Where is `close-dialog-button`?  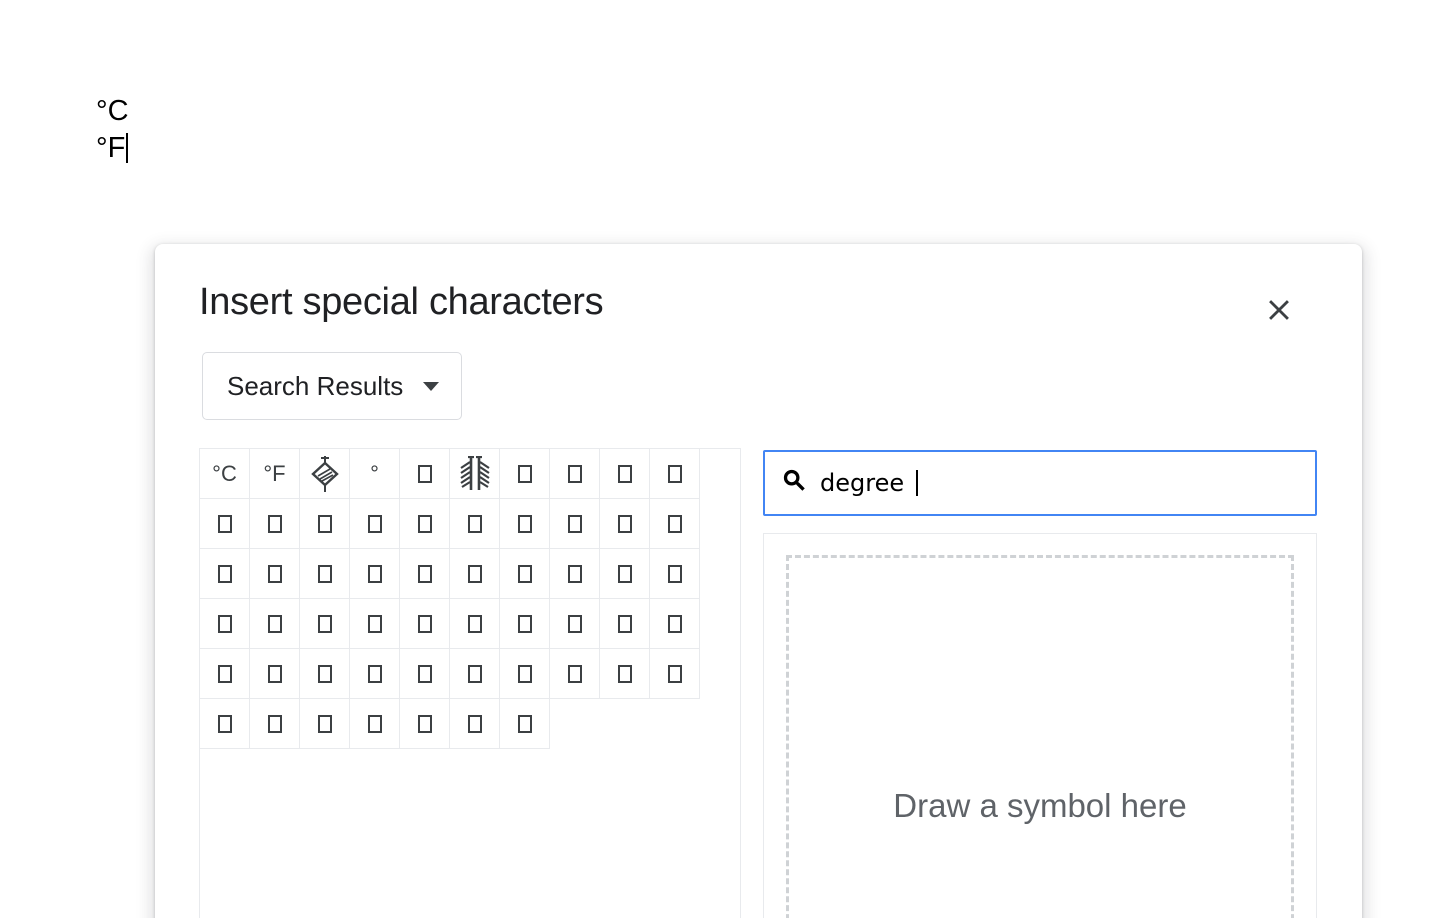
close-dialog-button is located at coordinates (1279, 310).